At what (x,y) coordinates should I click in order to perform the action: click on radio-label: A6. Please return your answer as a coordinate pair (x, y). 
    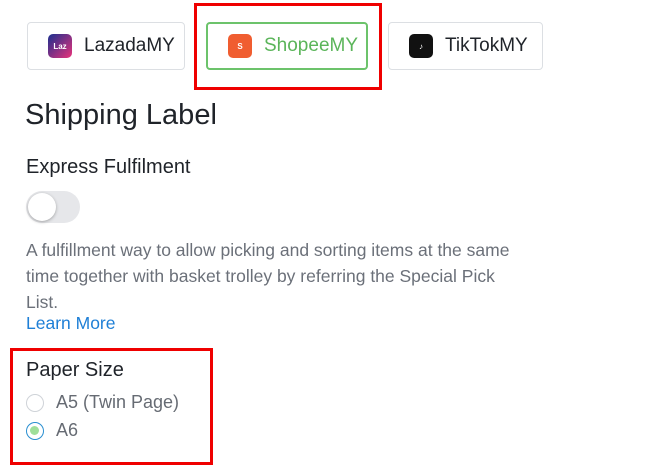
    Looking at the image, I should click on (67, 430).